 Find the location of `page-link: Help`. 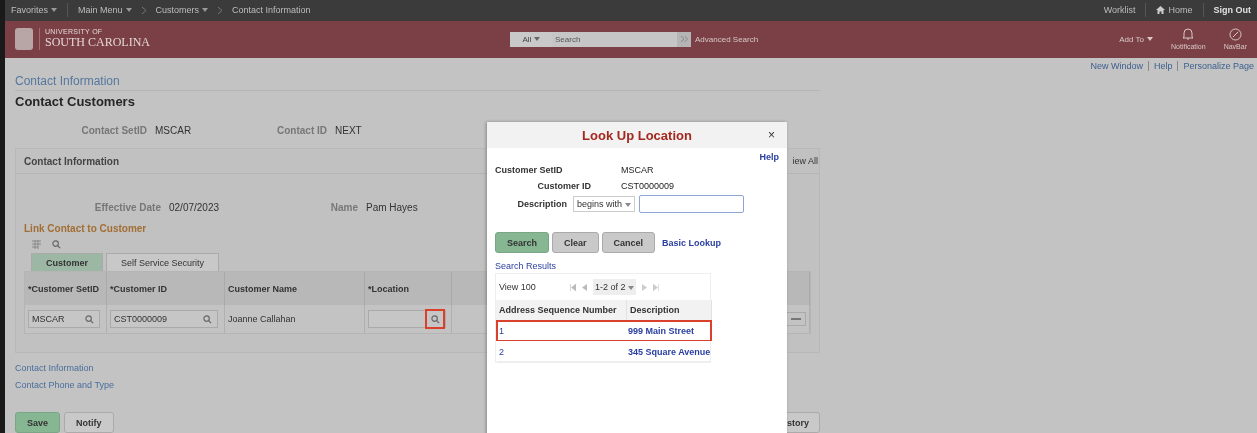

page-link: Help is located at coordinates (1163, 66).